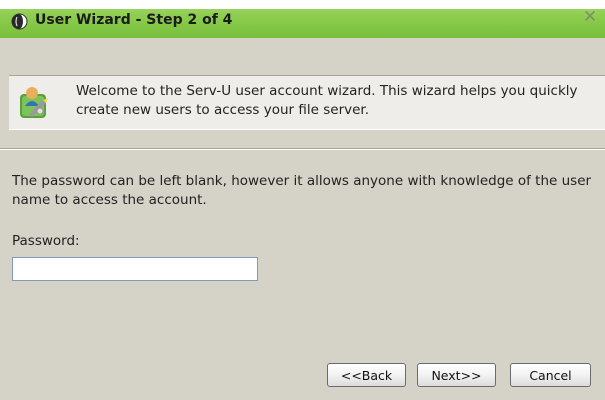 Image resolution: width=605 pixels, height=400 pixels. Describe the element at coordinates (135, 269) in the screenshot. I see `password-input` at that location.